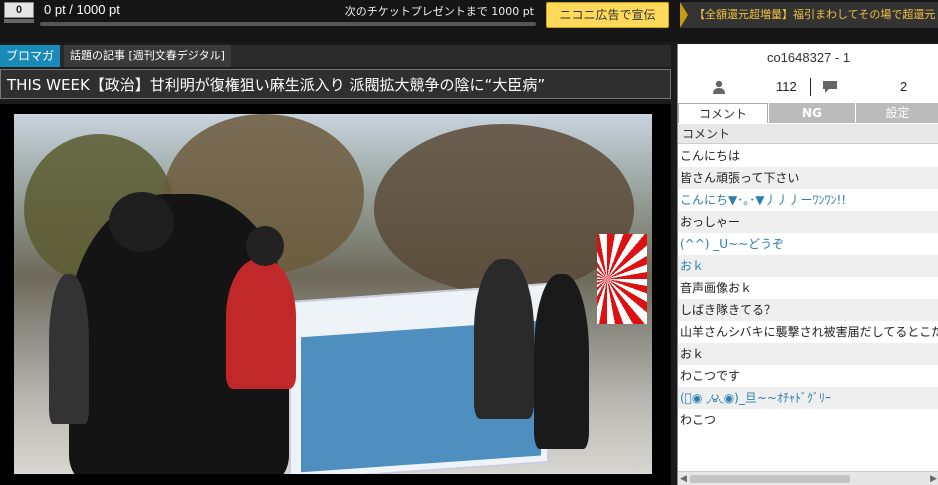  What do you see at coordinates (786, 86) in the screenshot?
I see `viewer-count: 112` at bounding box center [786, 86].